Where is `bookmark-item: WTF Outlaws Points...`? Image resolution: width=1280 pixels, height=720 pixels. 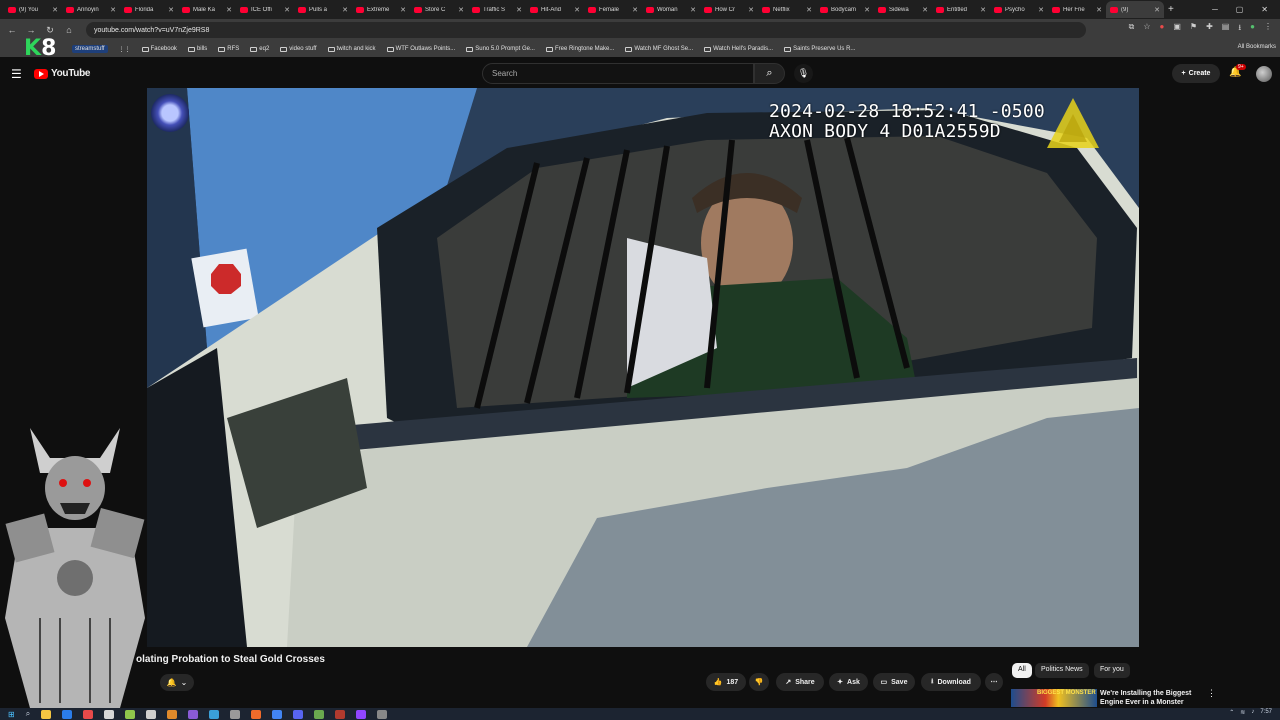
bookmark-item: WTF Outlaws Points... is located at coordinates (420, 49).